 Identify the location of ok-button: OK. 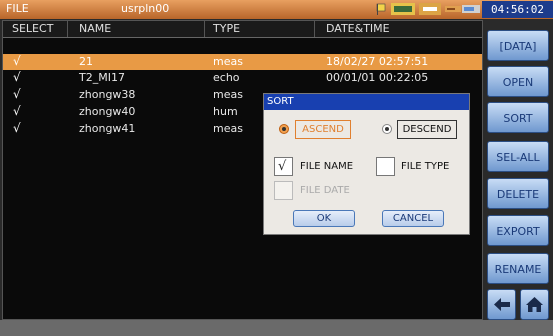
(324, 218).